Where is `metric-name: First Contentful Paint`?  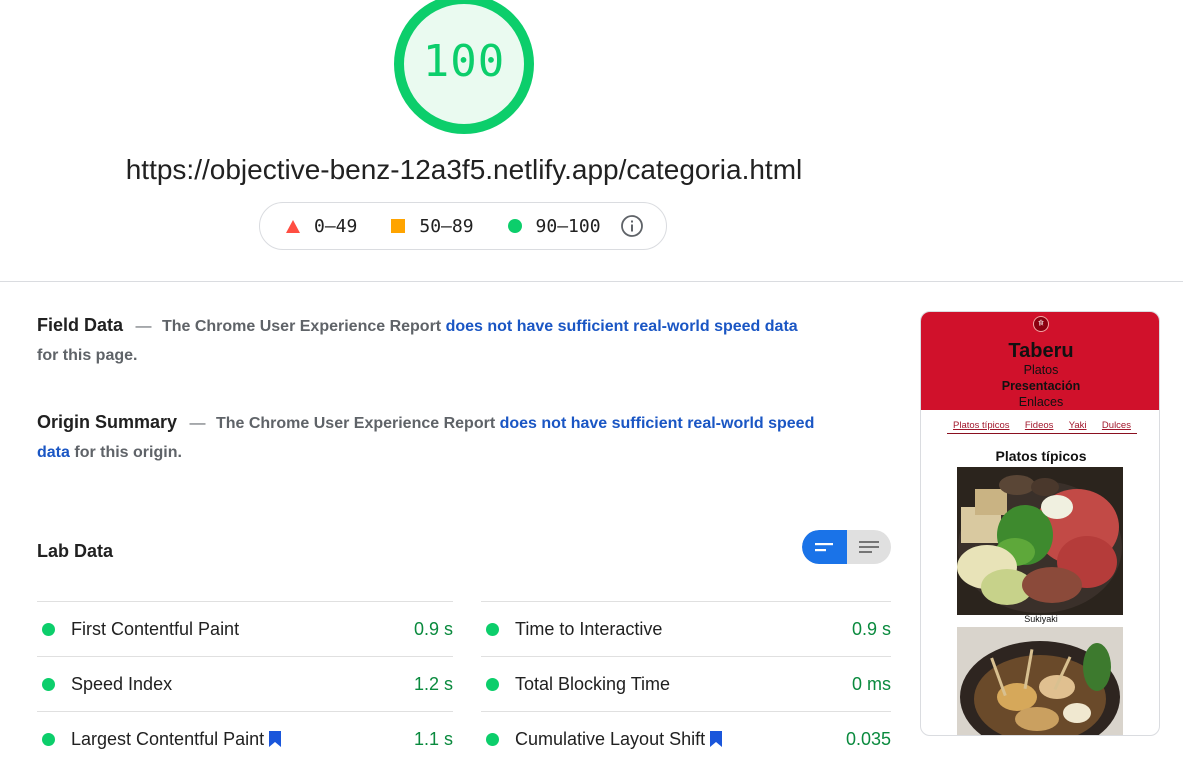
metric-name: First Contentful Paint is located at coordinates (242, 629).